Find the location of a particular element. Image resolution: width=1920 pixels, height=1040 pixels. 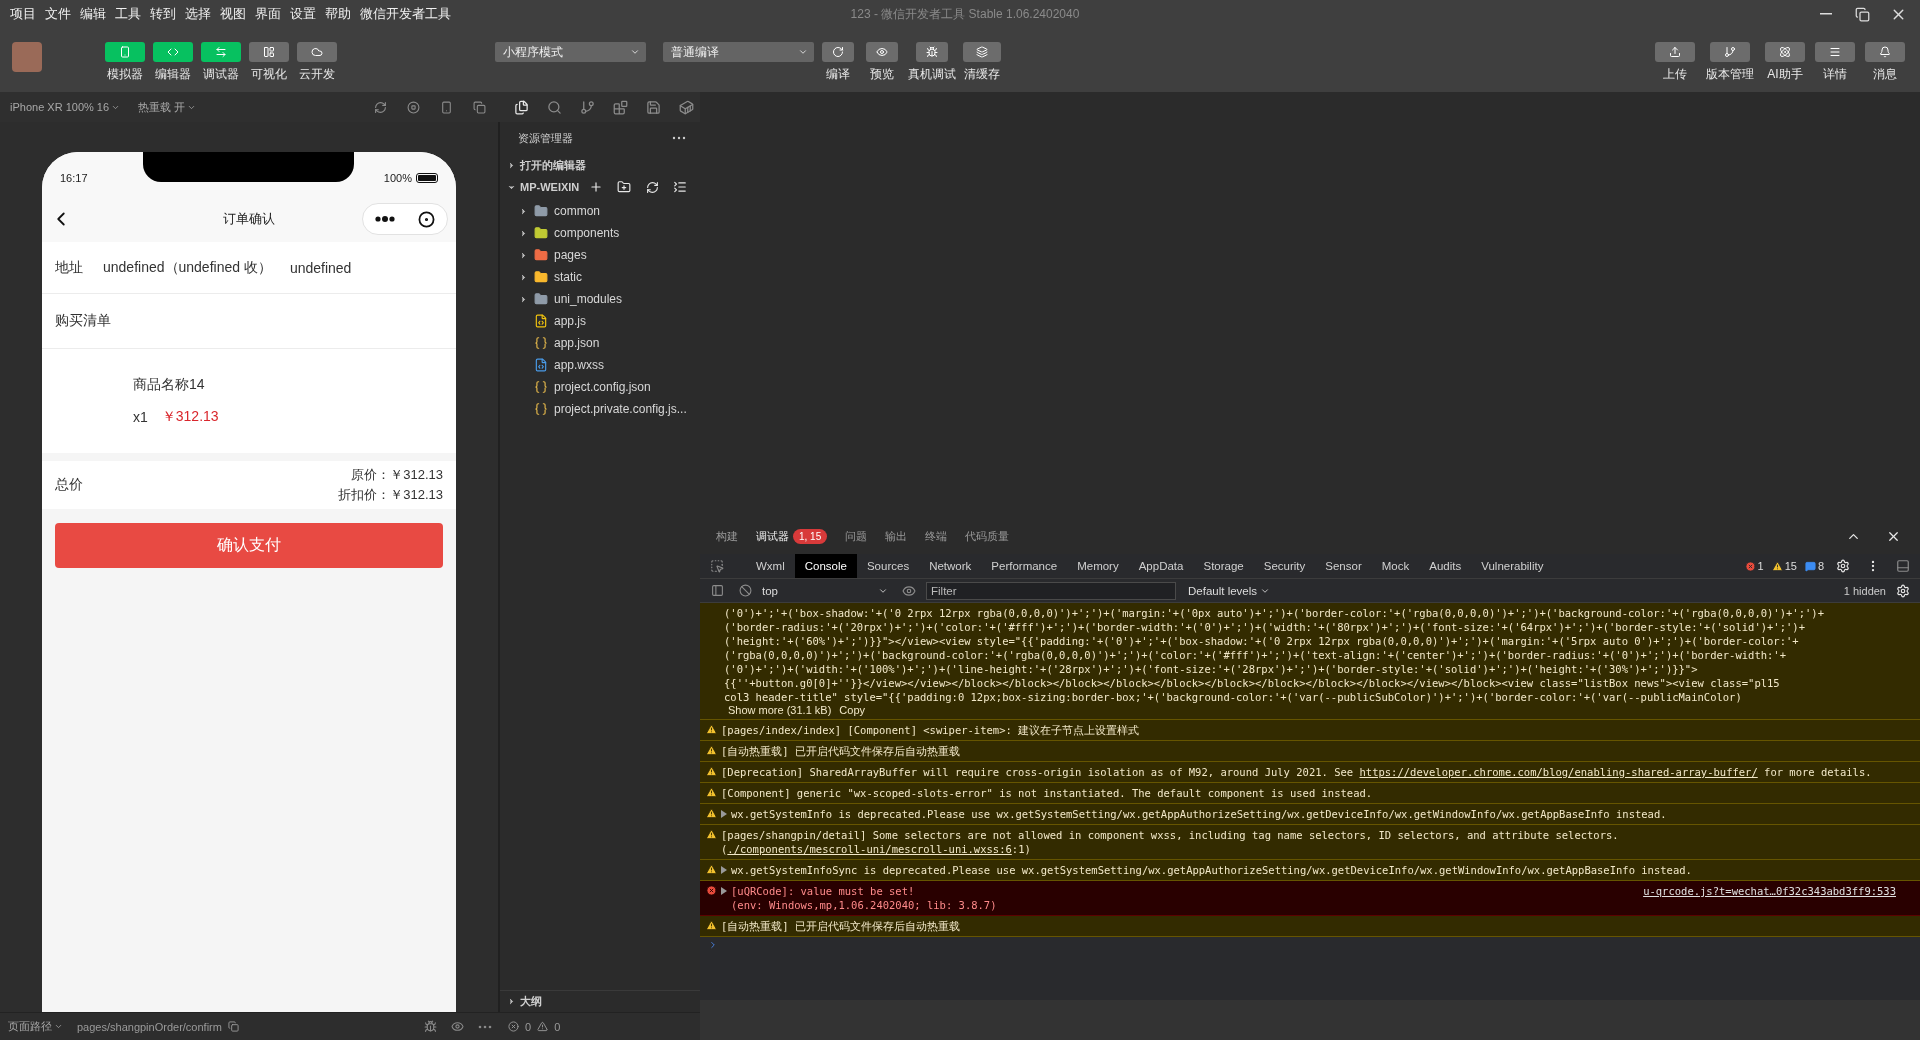

levels-select: Default levels is located at coordinates (1229, 590).